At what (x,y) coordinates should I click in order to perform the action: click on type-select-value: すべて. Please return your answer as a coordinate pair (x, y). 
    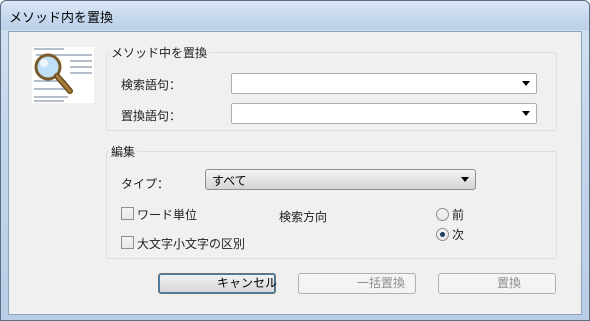
    Looking at the image, I should click on (229, 181).